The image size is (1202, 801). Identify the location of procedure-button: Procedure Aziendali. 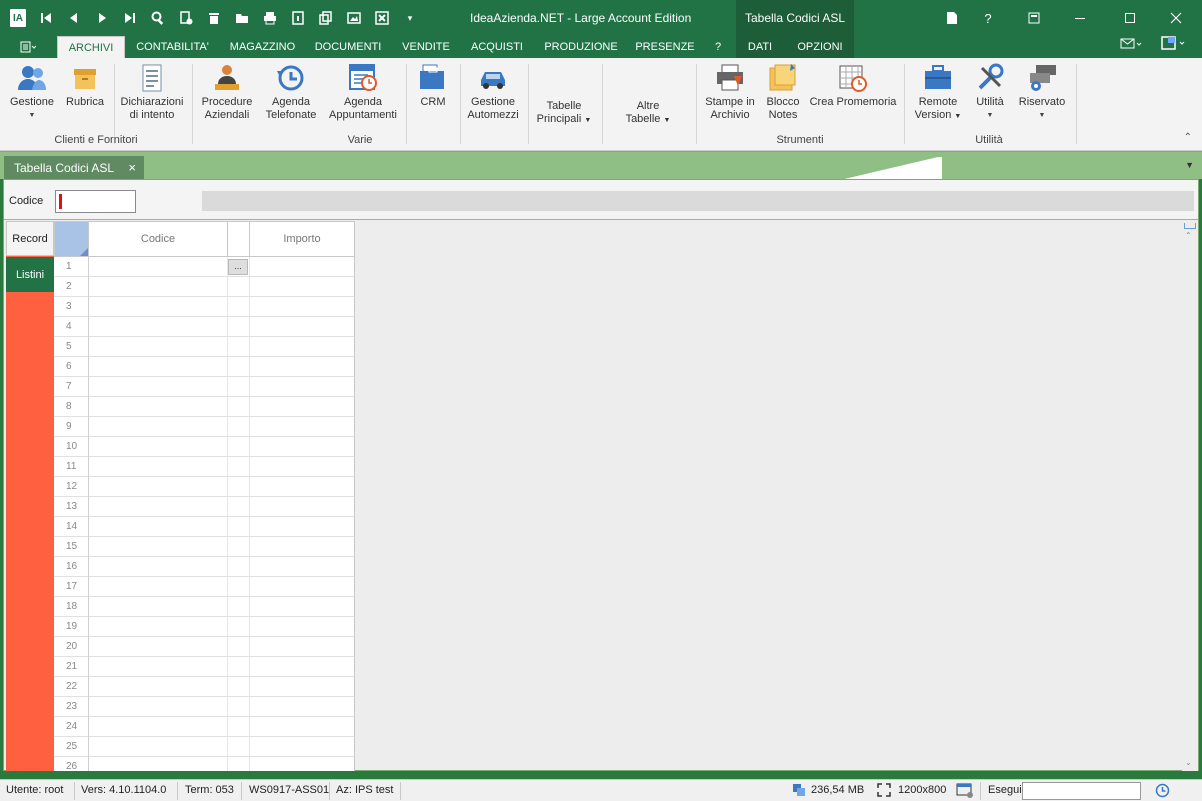
(227, 92).